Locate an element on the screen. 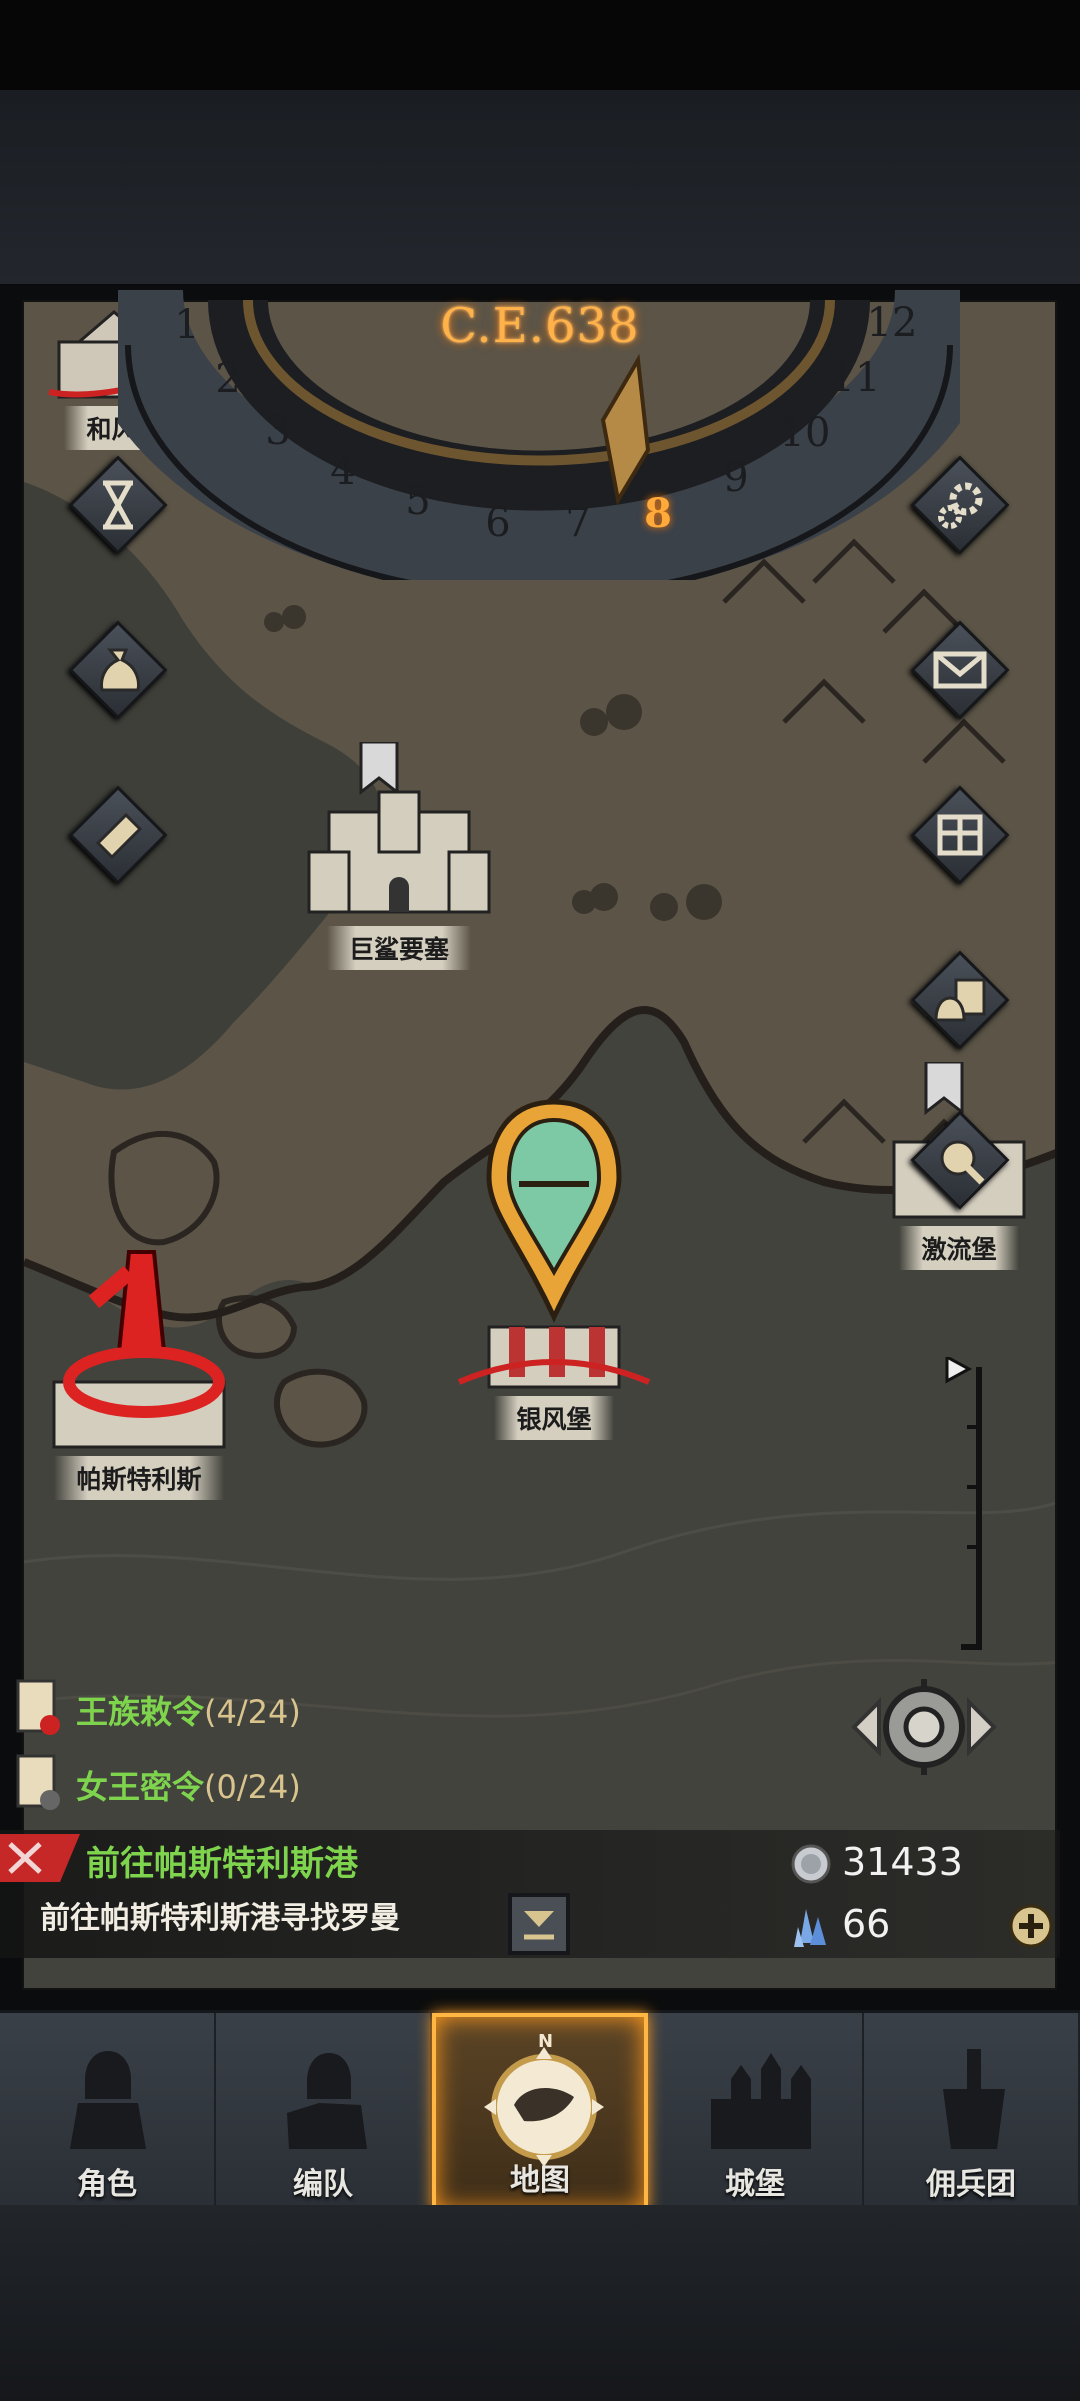  goal-title: 前往帕斯特利斯港 is located at coordinates (222, 1864).